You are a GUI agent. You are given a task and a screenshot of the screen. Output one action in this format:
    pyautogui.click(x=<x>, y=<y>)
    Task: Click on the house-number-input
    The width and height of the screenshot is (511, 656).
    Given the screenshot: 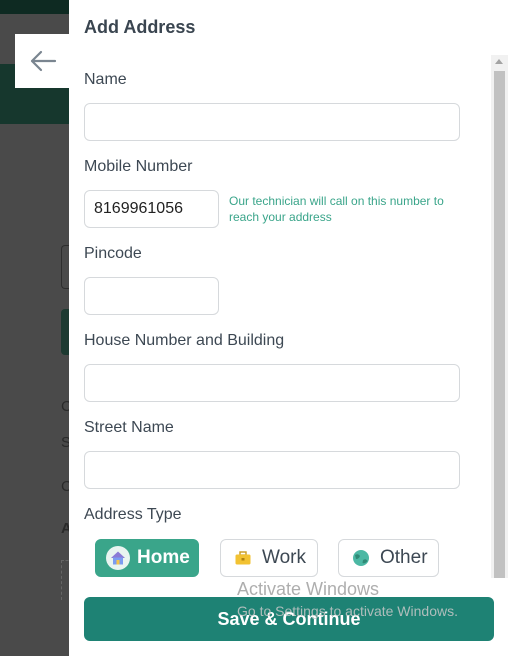 What is the action you would take?
    pyautogui.click(x=272, y=383)
    